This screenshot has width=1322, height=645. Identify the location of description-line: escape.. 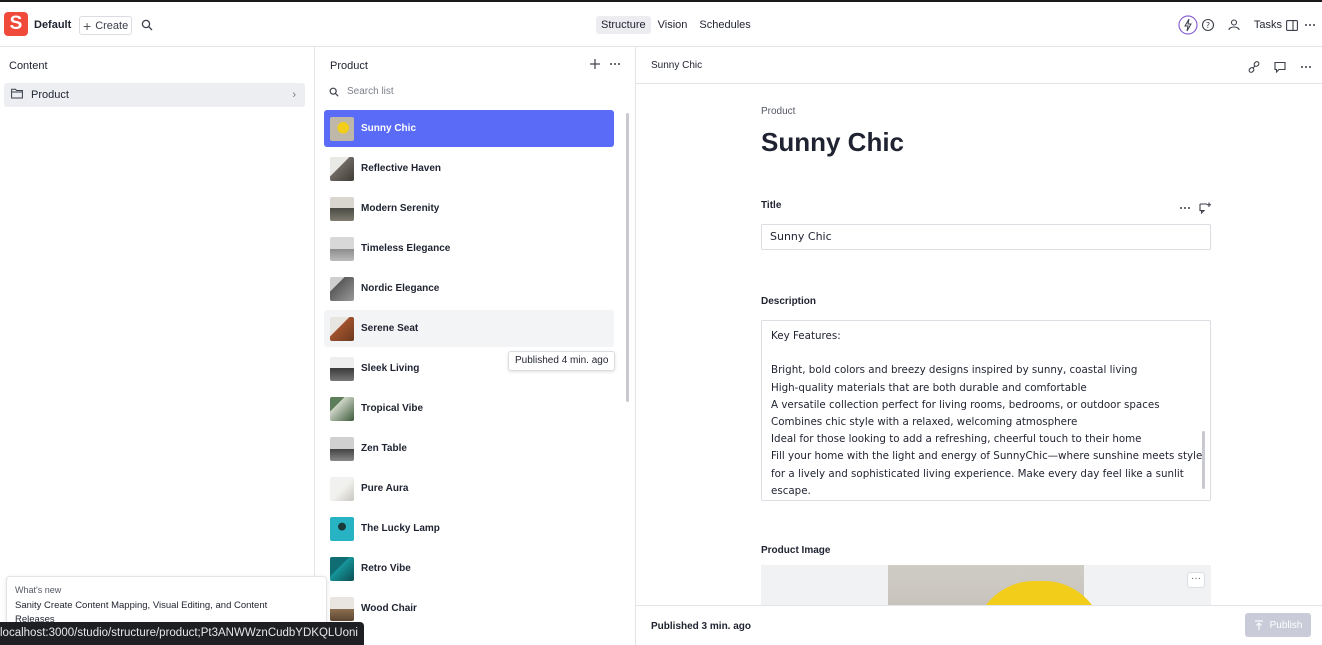
(791, 490).